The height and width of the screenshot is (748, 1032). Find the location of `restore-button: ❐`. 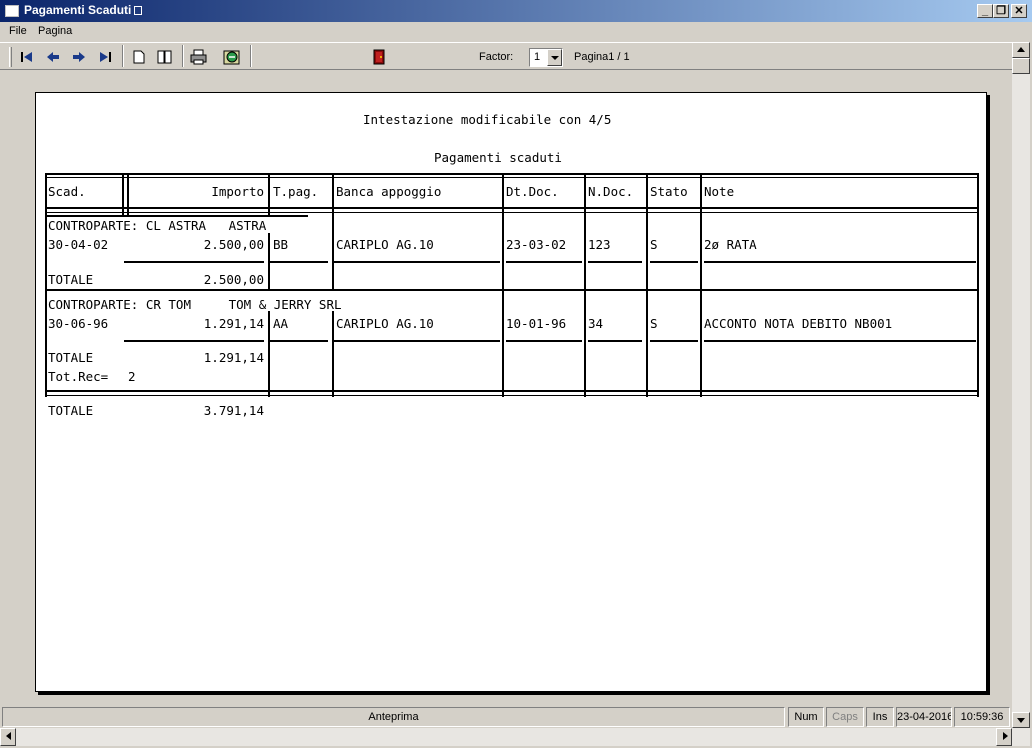

restore-button: ❐ is located at coordinates (1001, 11).